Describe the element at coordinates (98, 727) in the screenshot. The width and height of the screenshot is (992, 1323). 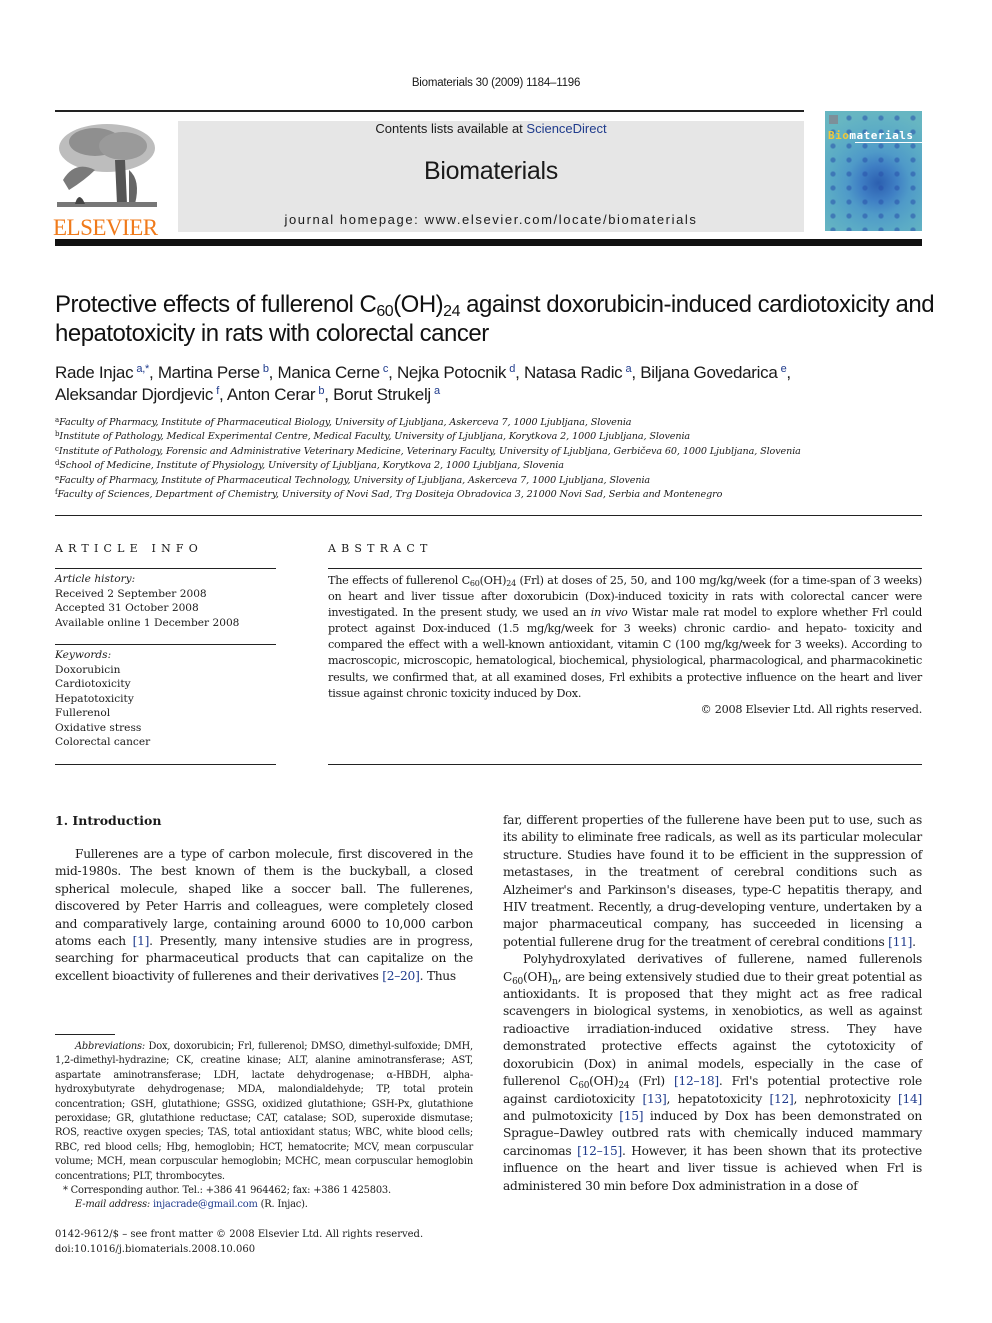
I see `keyword: Oxidative stress` at that location.